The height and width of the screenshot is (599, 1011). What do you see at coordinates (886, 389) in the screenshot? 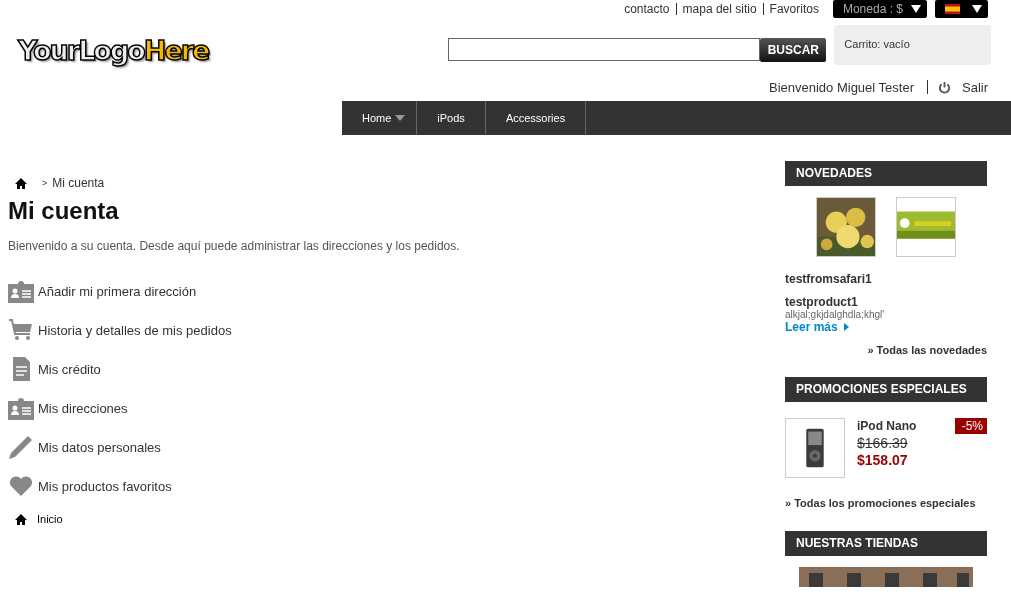
I see `block-header: PROMOCIONES ESPECIALES` at bounding box center [886, 389].